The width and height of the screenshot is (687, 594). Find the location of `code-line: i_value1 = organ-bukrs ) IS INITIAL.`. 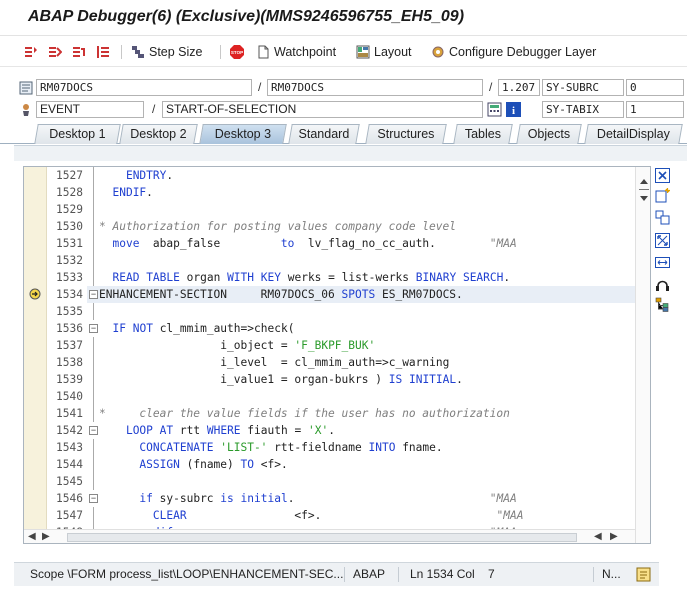

code-line: i_value1 = organ-bukrs ) IS INITIAL. is located at coordinates (361, 379).